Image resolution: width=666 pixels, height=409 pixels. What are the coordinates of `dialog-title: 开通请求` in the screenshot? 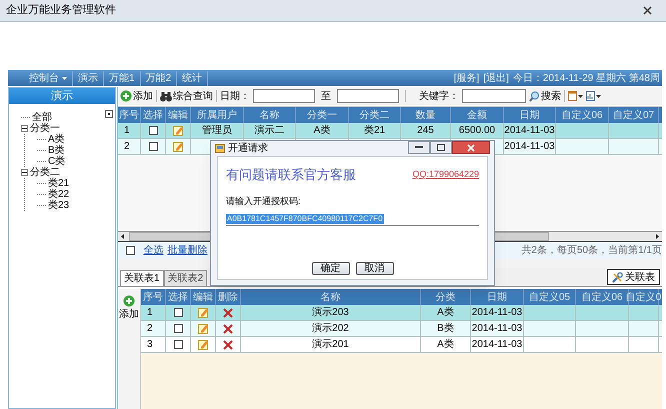 It's located at (248, 149).